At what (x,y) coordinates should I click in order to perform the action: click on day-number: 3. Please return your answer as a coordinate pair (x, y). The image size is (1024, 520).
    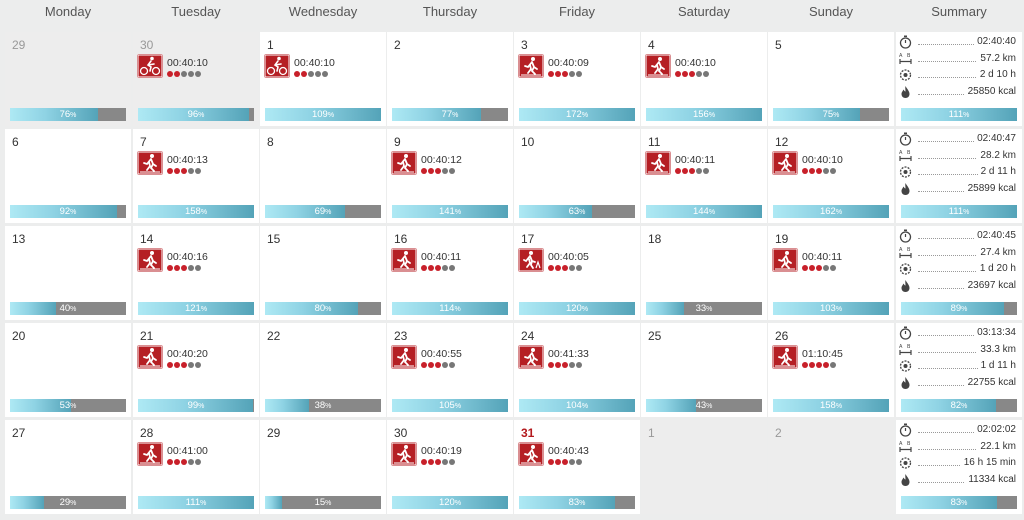
    Looking at the image, I should click on (524, 45).